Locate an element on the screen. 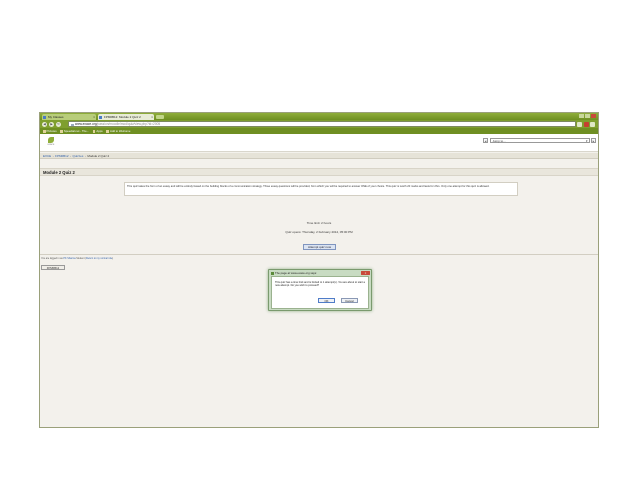  cancel-button: Cancel is located at coordinates (349, 300).